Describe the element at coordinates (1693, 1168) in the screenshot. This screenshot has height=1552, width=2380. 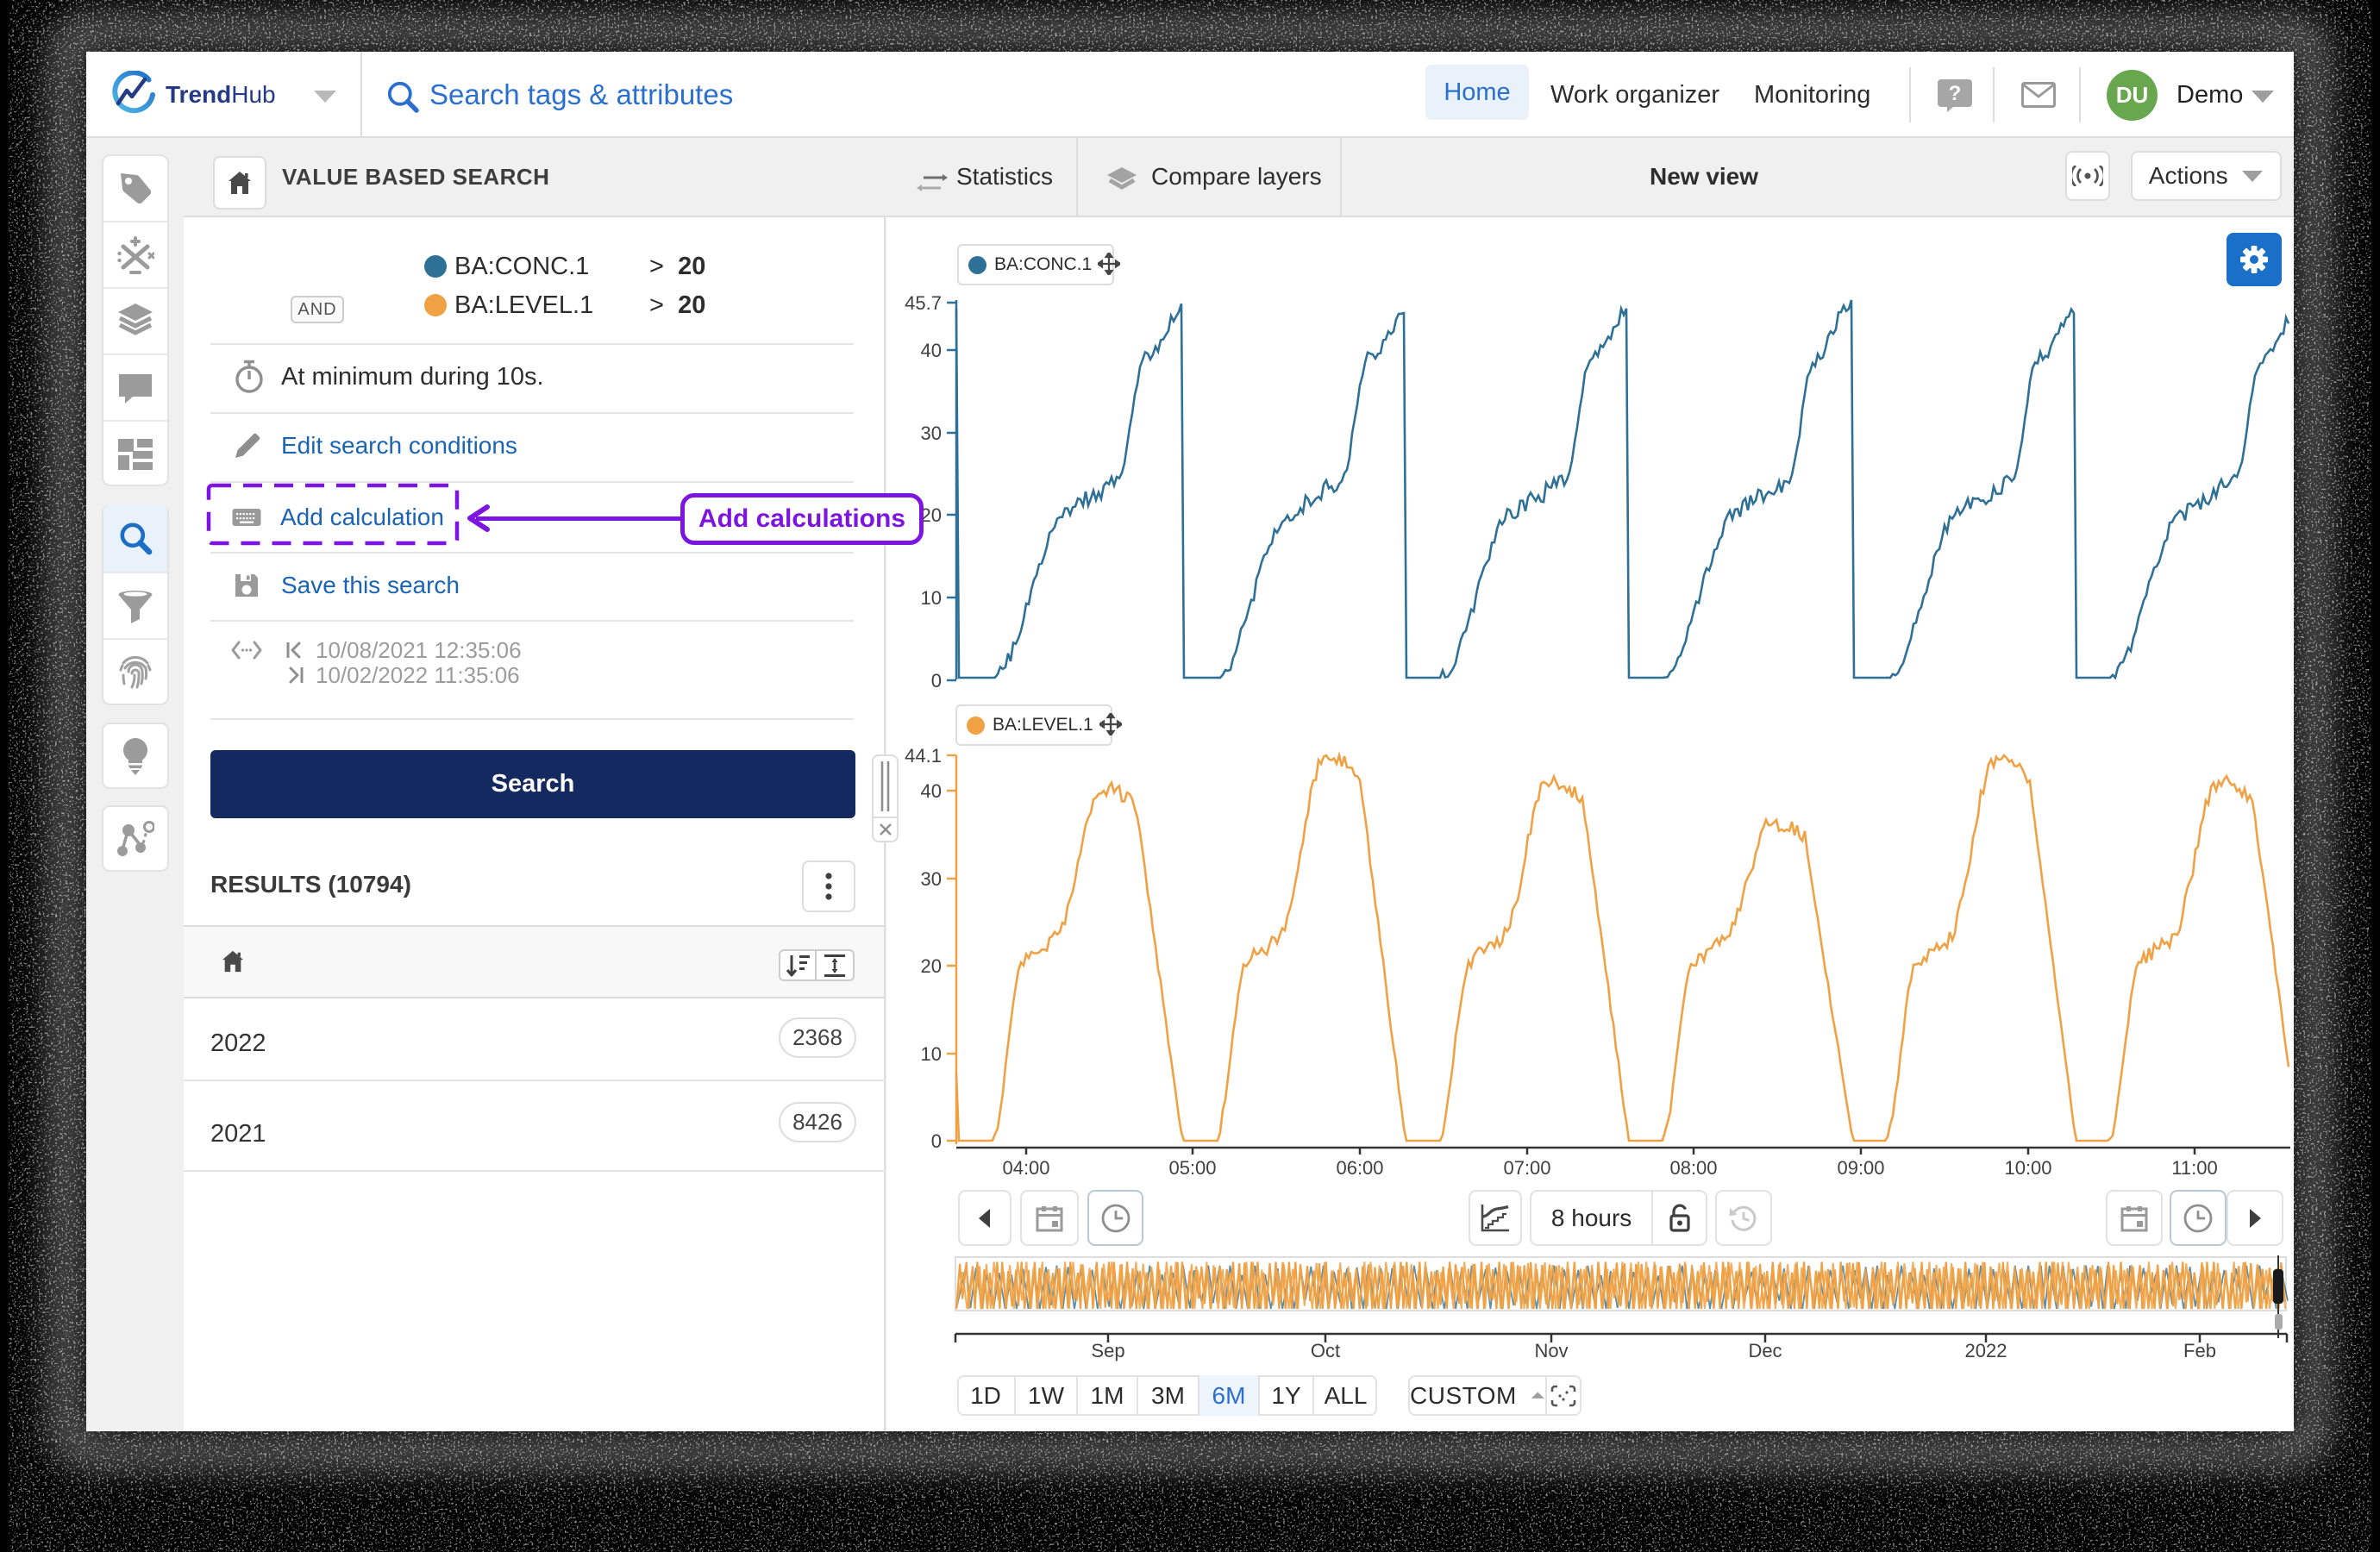
I see `svg-text: 08:00` at that location.